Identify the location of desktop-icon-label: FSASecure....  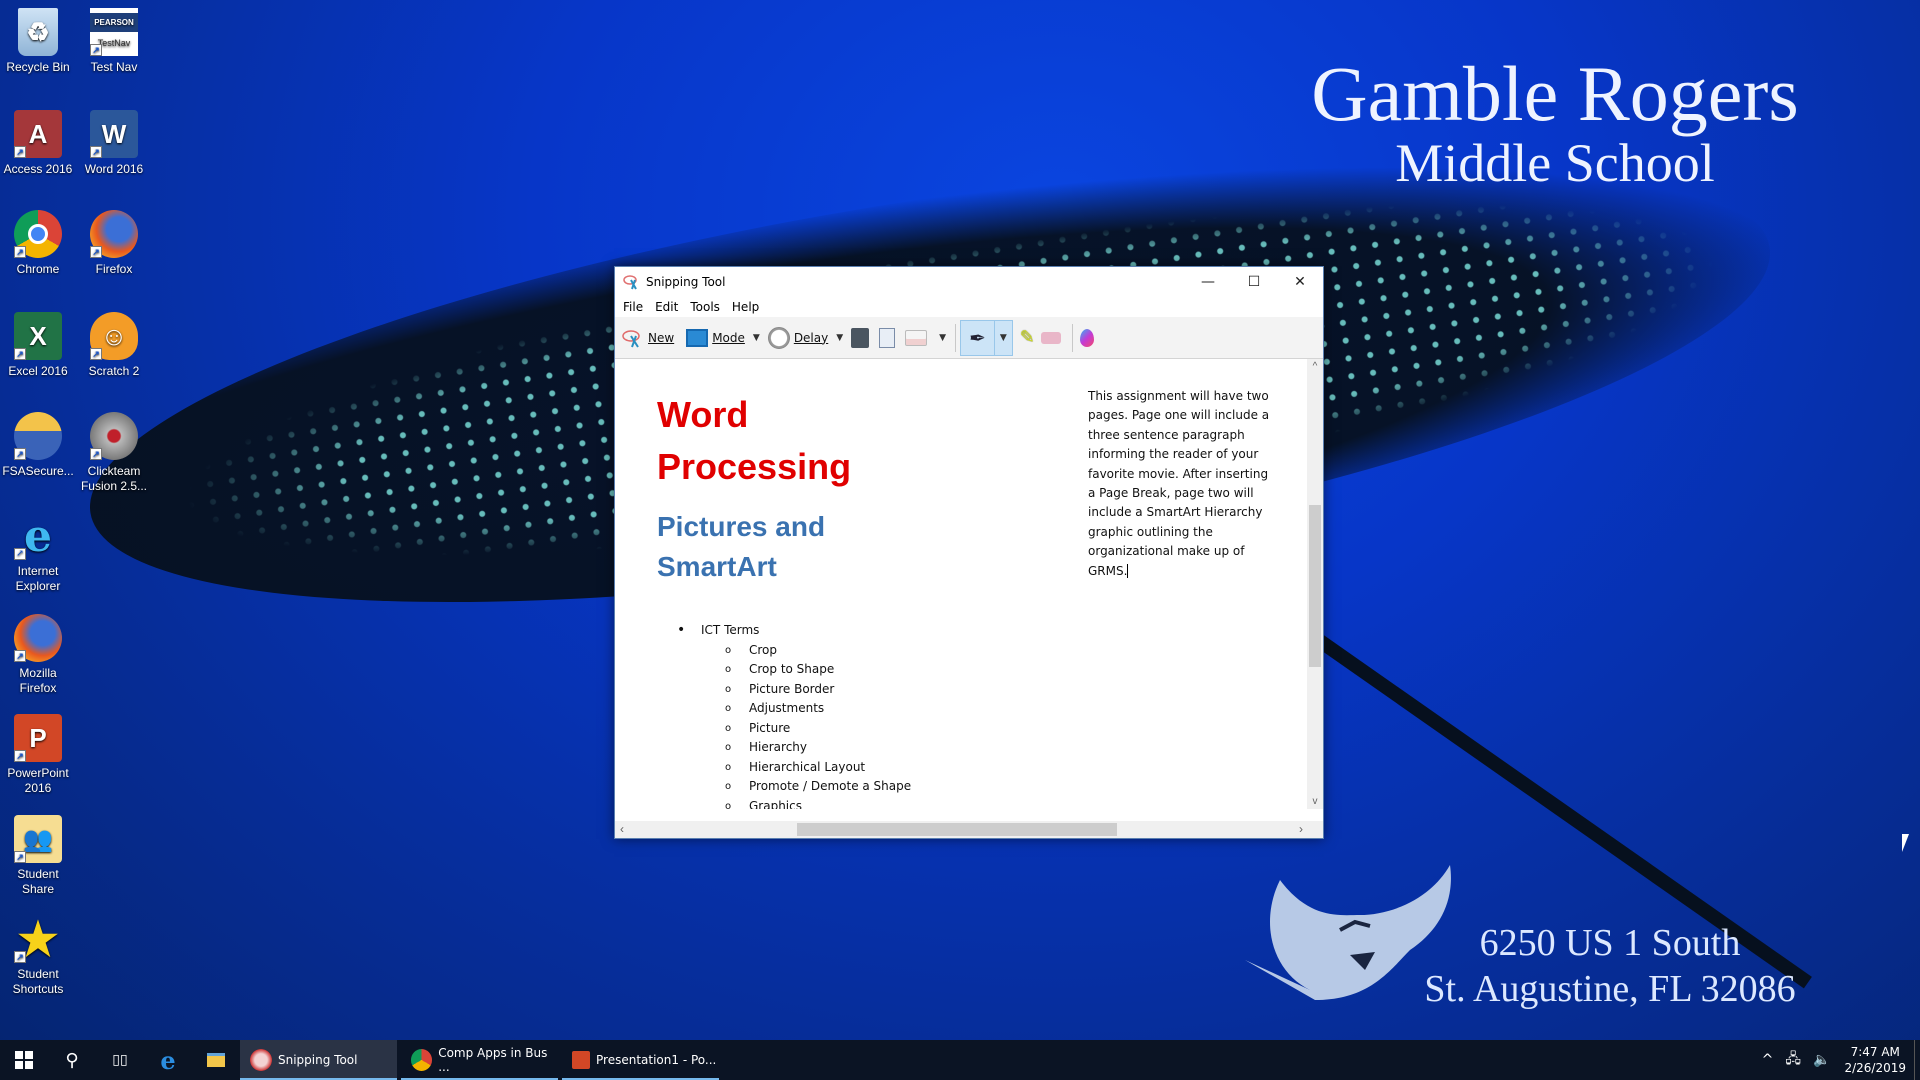
(38, 471).